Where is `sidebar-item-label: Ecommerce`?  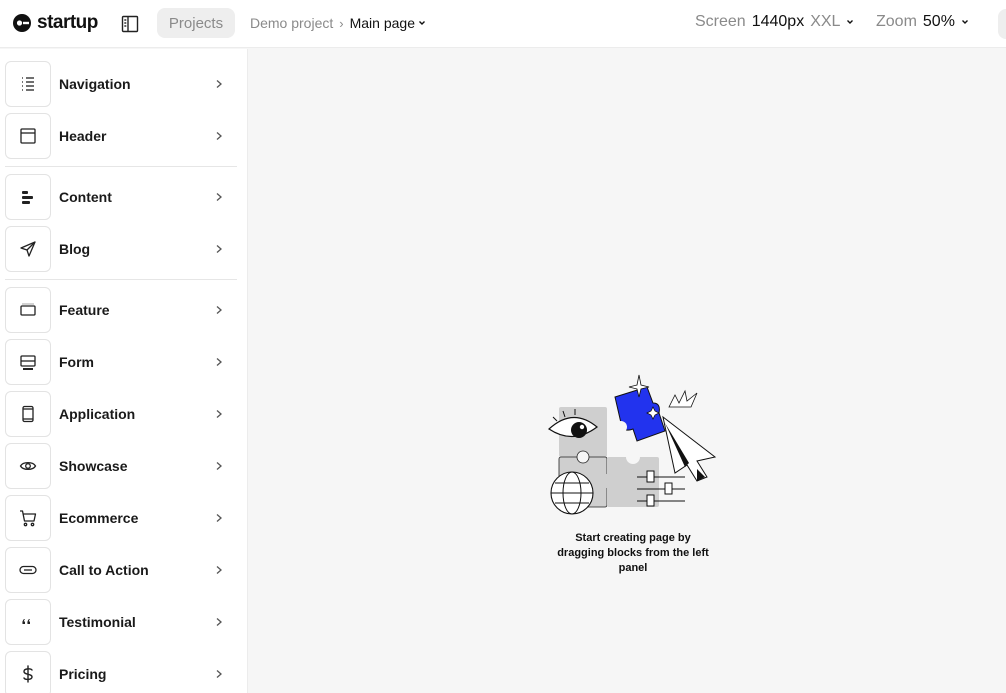 sidebar-item-label: Ecommerce is located at coordinates (99, 518).